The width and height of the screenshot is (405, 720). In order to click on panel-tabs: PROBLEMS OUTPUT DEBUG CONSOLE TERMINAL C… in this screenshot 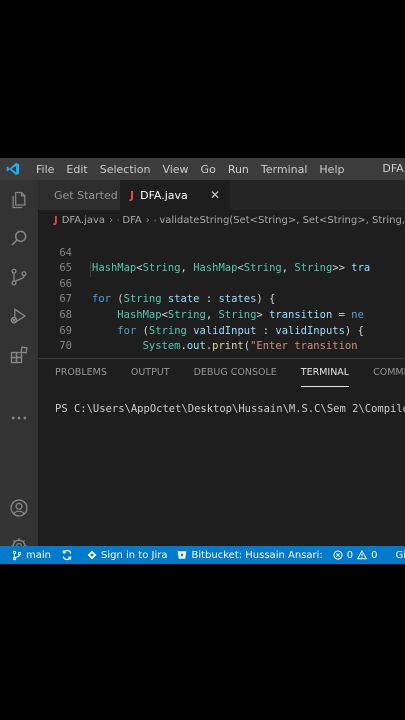, I will do `click(221, 373)`.